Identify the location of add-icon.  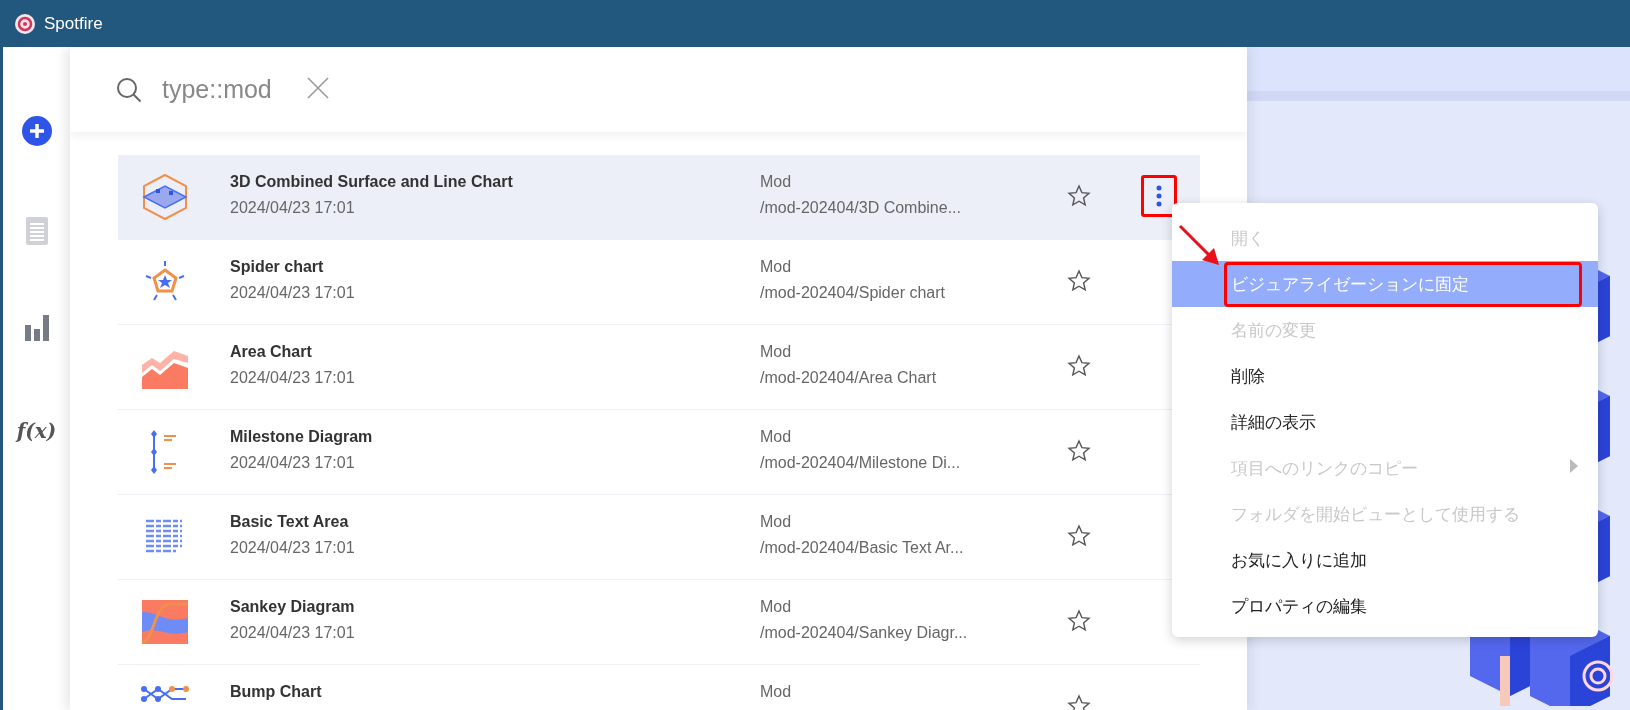
(36, 131).